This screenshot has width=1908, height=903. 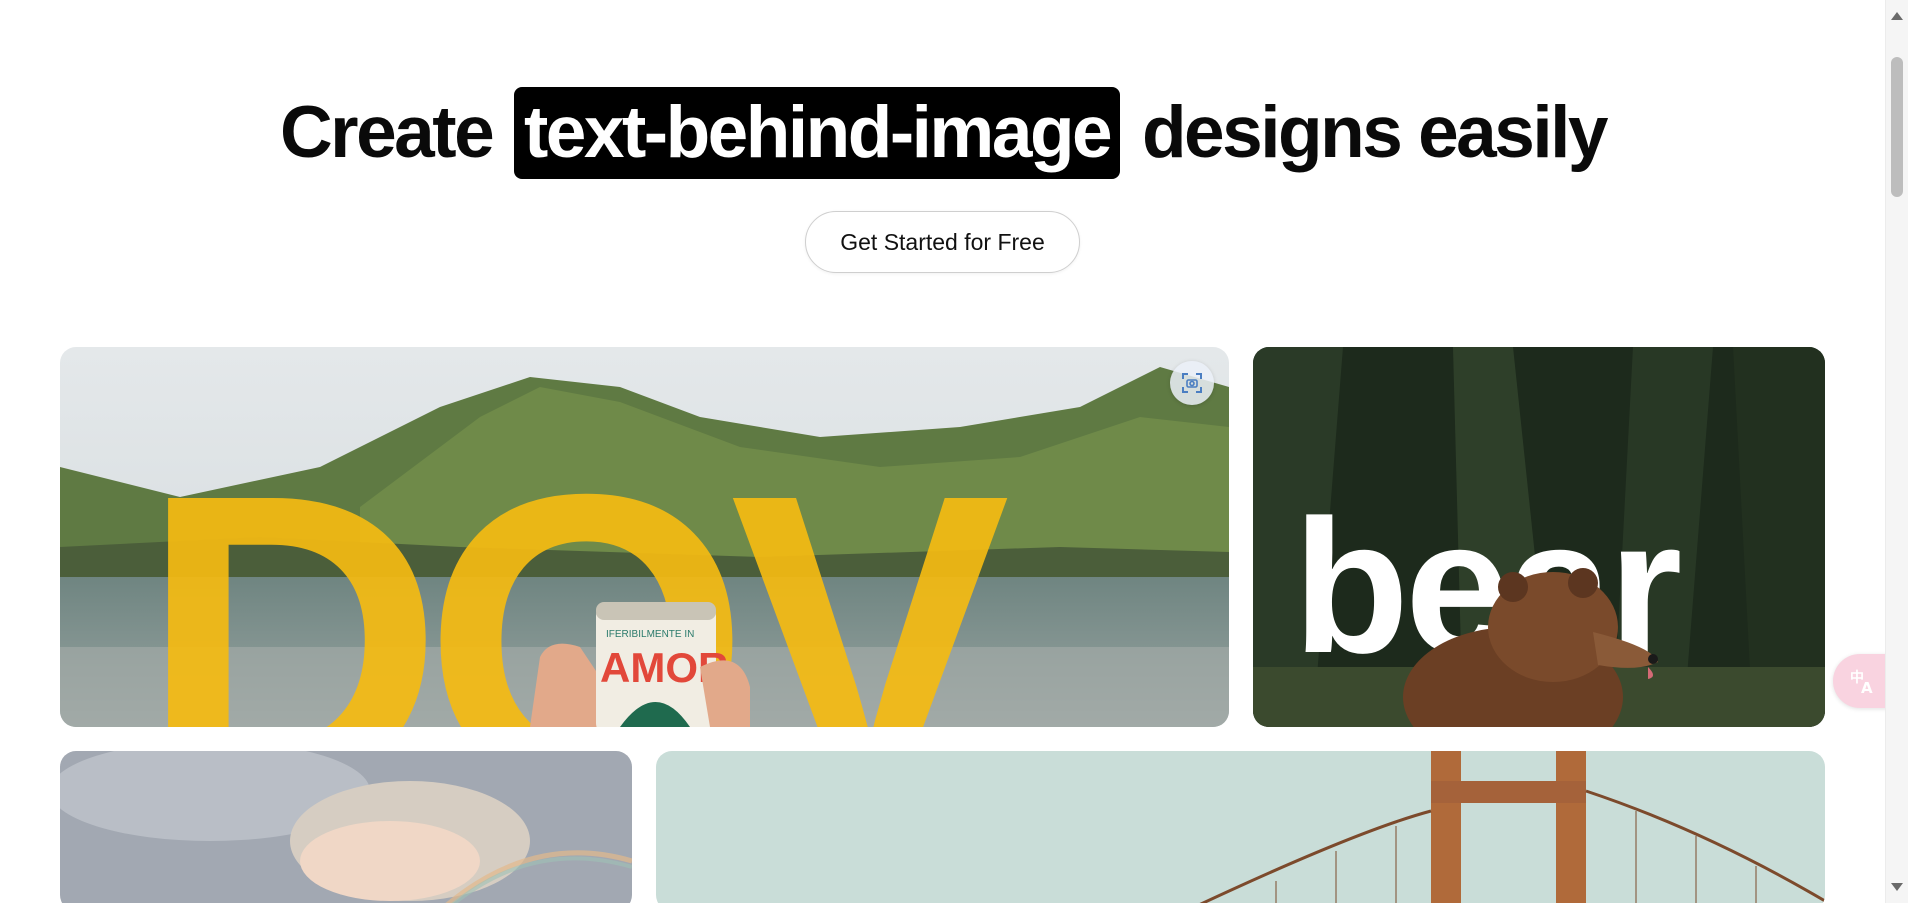 I want to click on bear-image: bear, so click(x=1539, y=537).